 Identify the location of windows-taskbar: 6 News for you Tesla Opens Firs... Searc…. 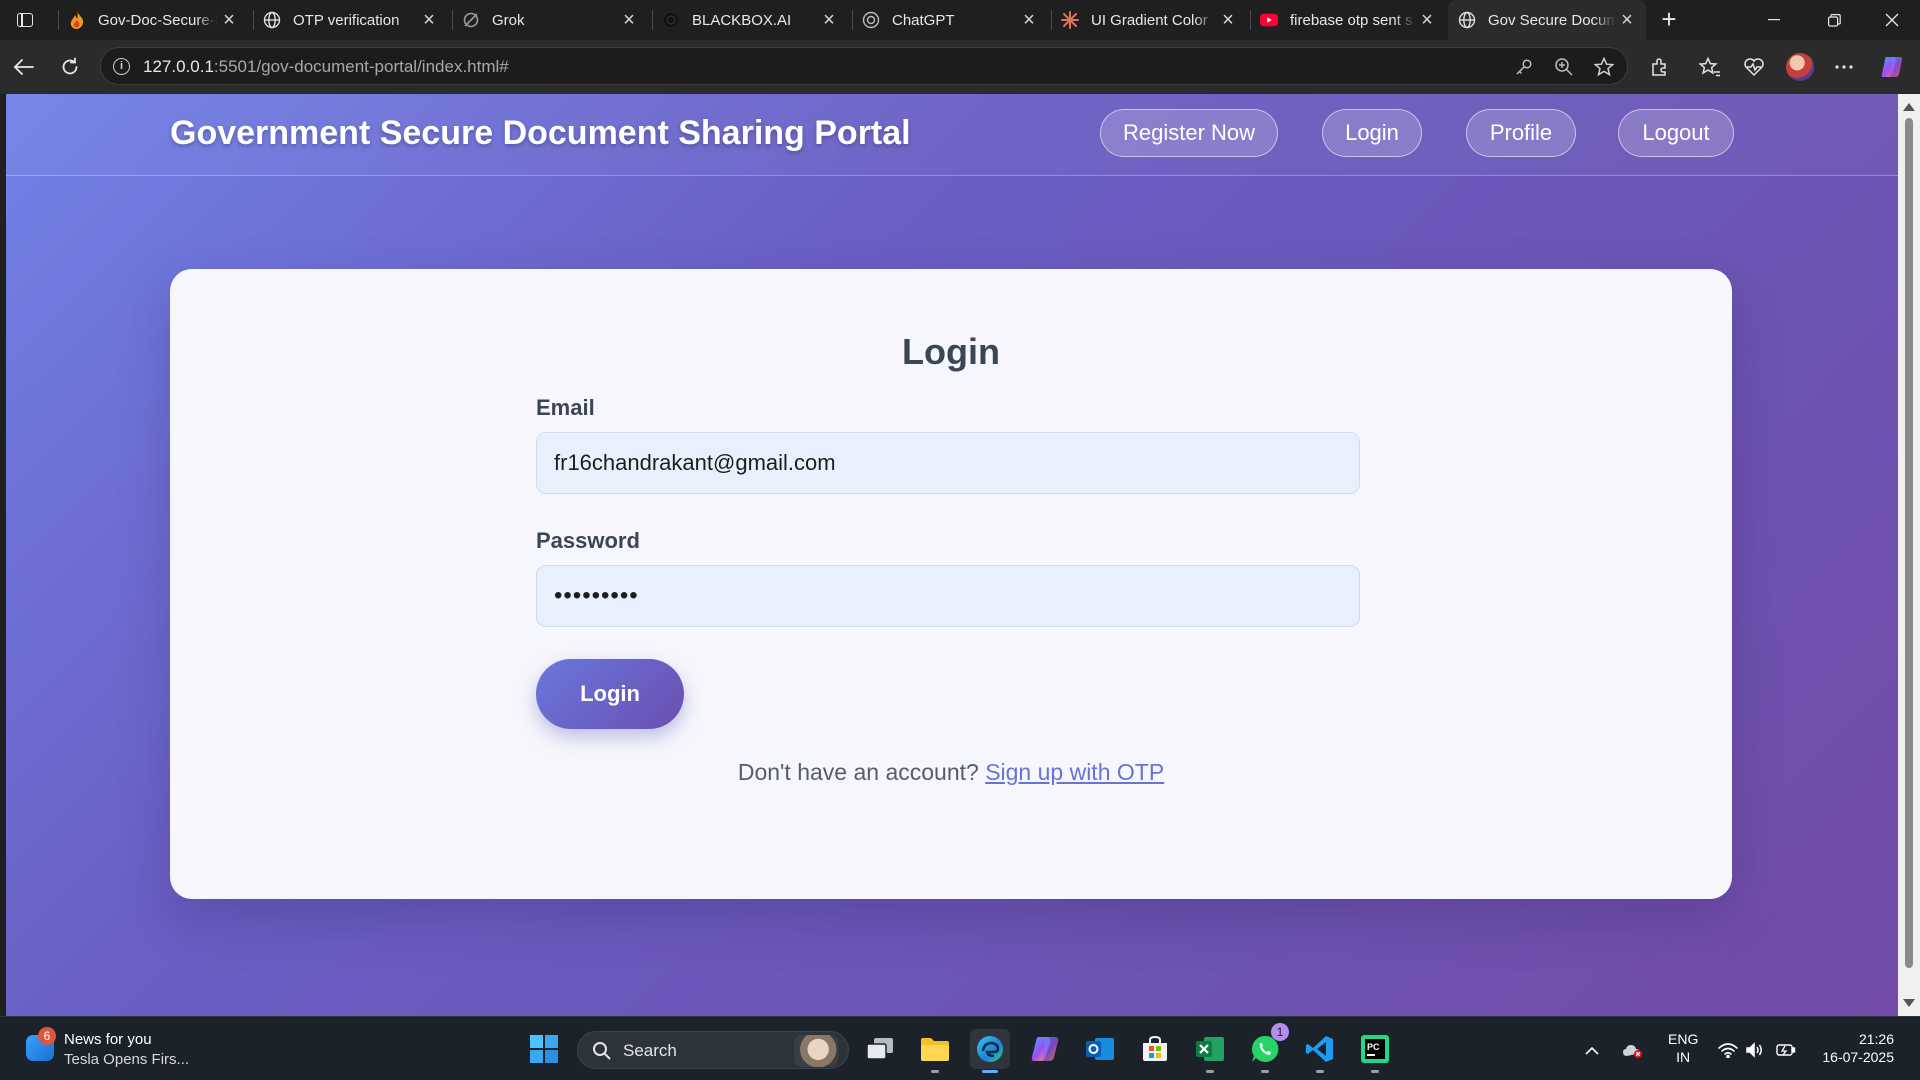
(960, 1048).